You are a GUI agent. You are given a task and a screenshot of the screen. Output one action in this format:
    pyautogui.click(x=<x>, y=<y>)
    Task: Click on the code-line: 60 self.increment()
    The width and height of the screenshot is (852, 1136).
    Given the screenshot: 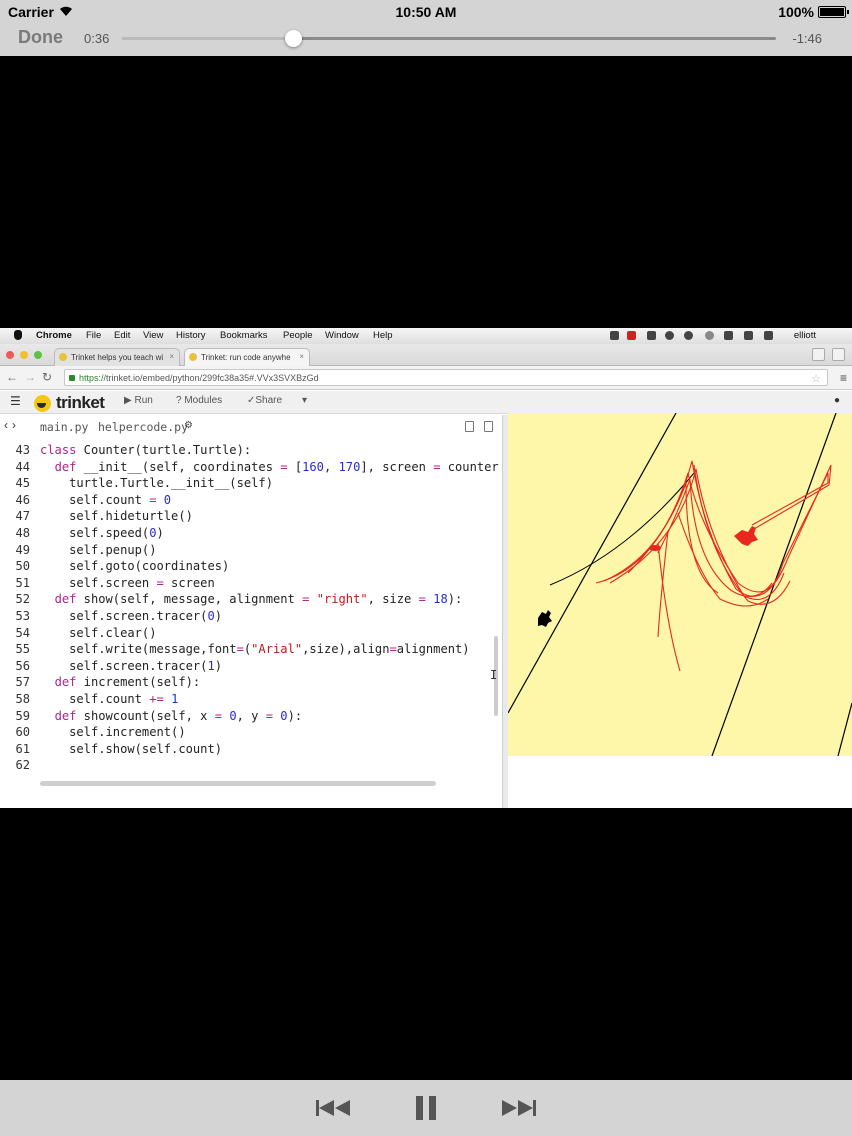 What is the action you would take?
    pyautogui.click(x=92, y=733)
    